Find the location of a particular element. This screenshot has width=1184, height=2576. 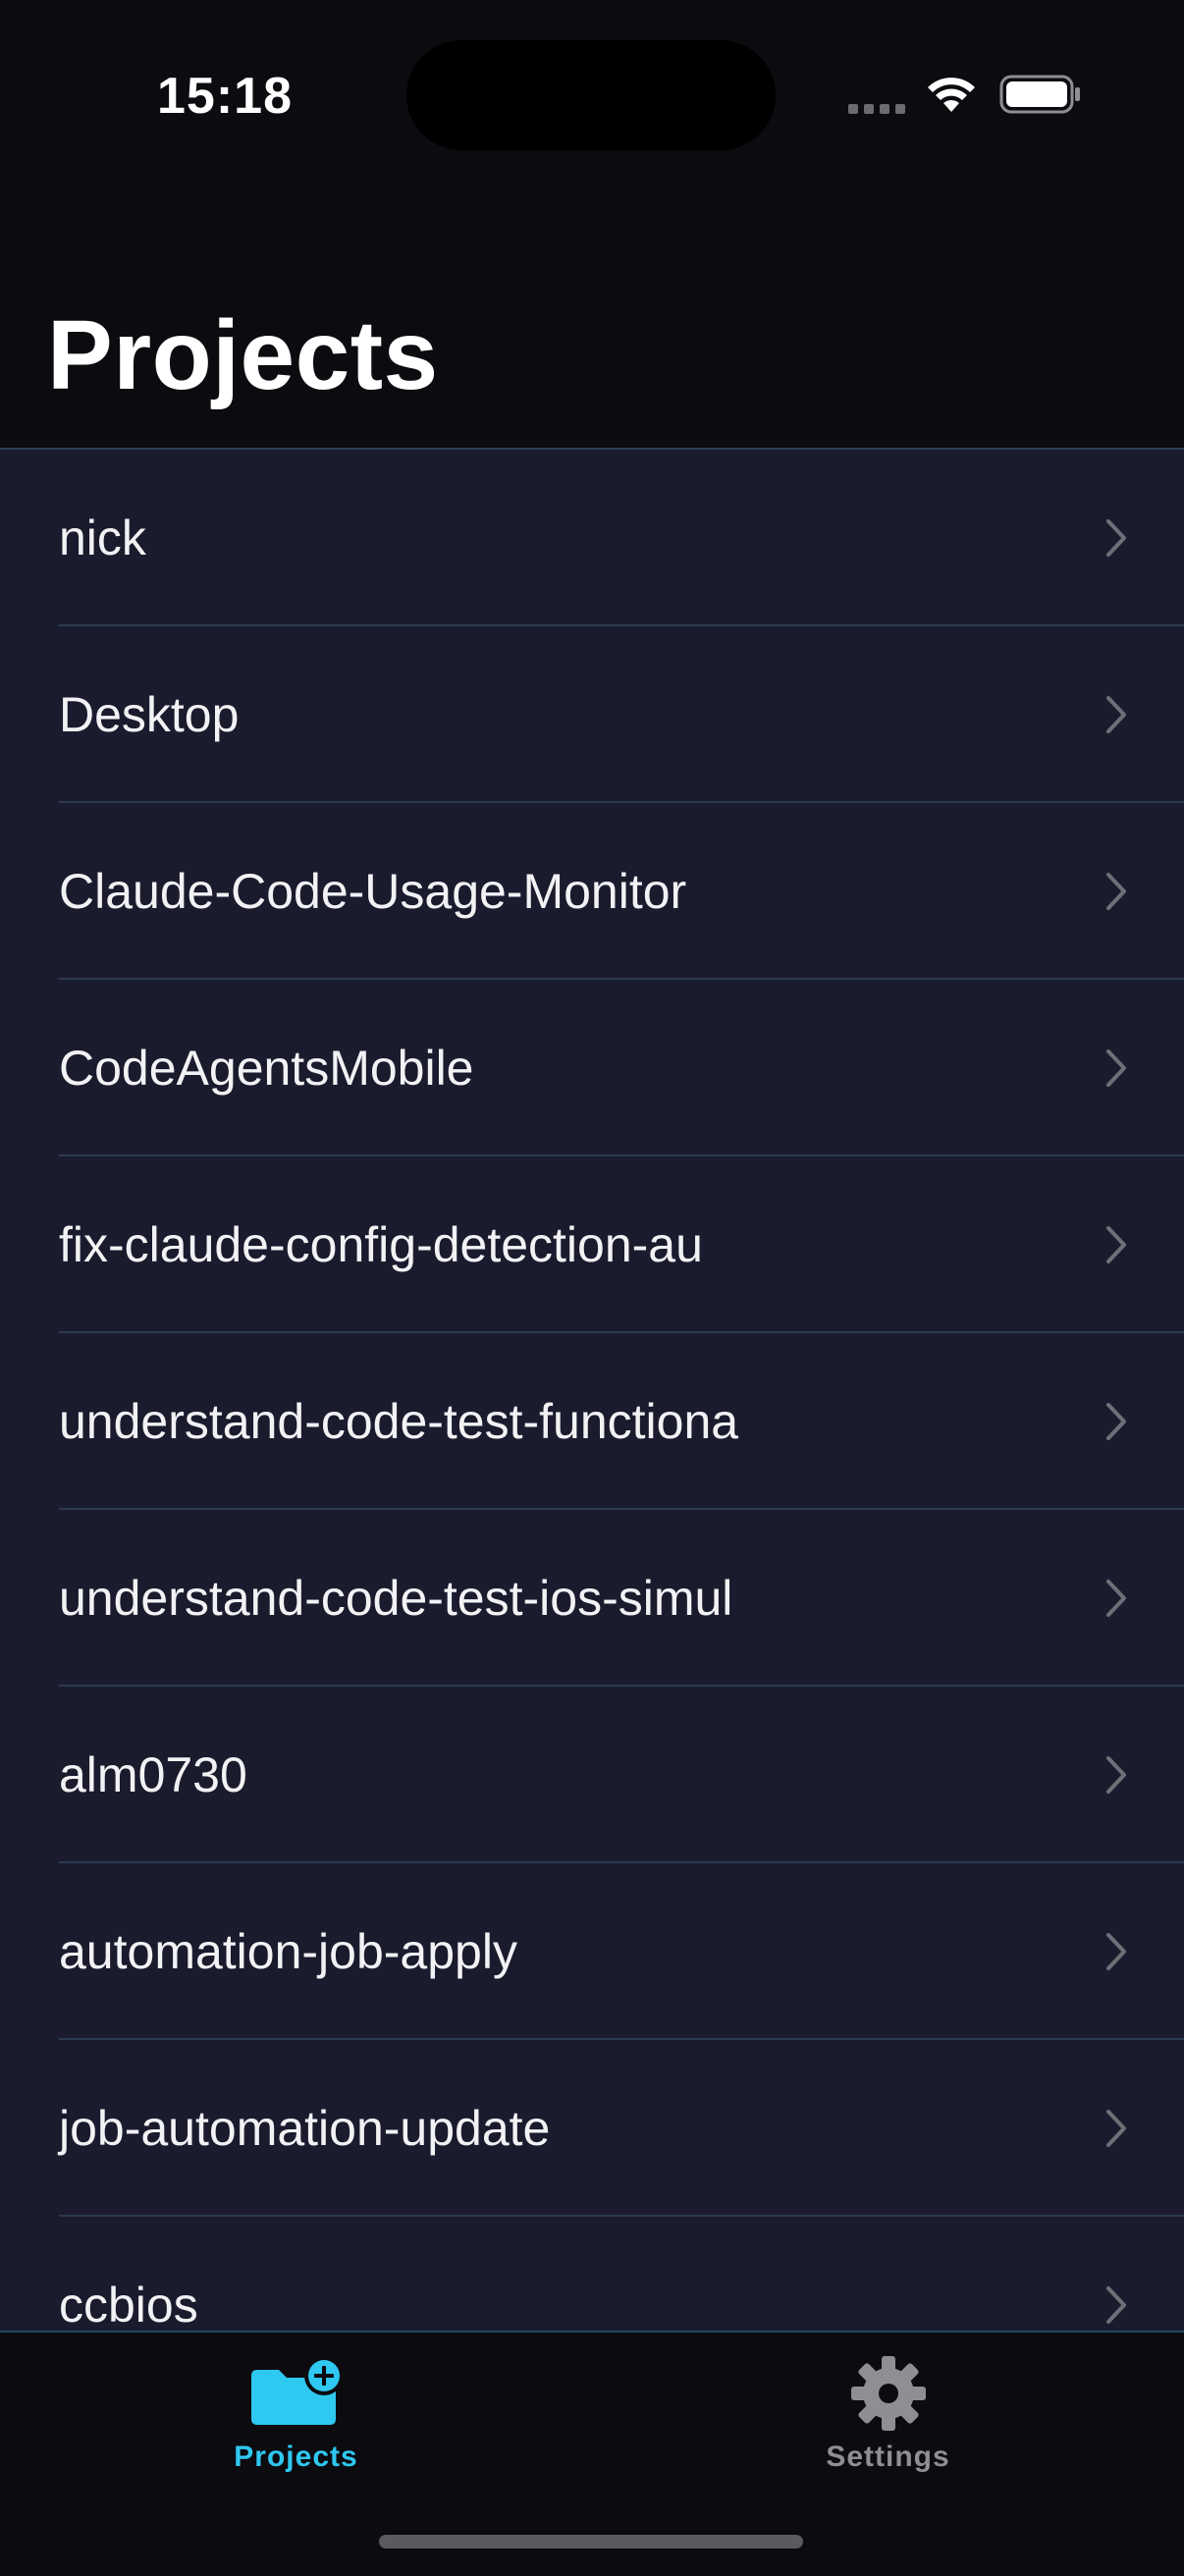

list-item: CodeAgentsMobile is located at coordinates (592, 1068).